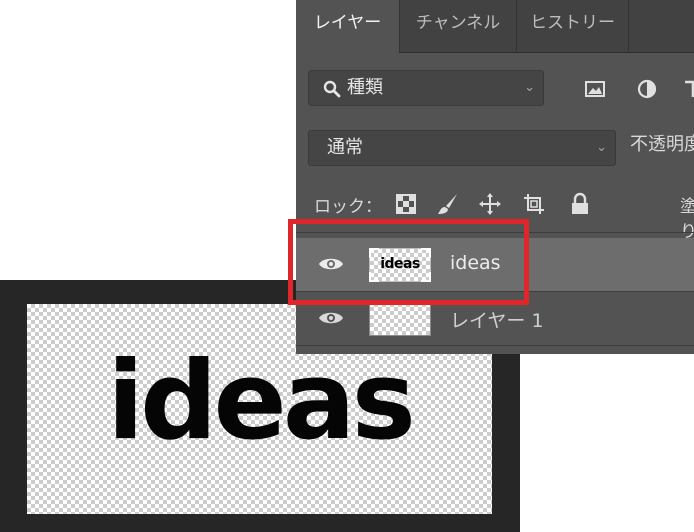 The image size is (694, 532). Describe the element at coordinates (534, 204) in the screenshot. I see `lock-artboard-icon` at that location.